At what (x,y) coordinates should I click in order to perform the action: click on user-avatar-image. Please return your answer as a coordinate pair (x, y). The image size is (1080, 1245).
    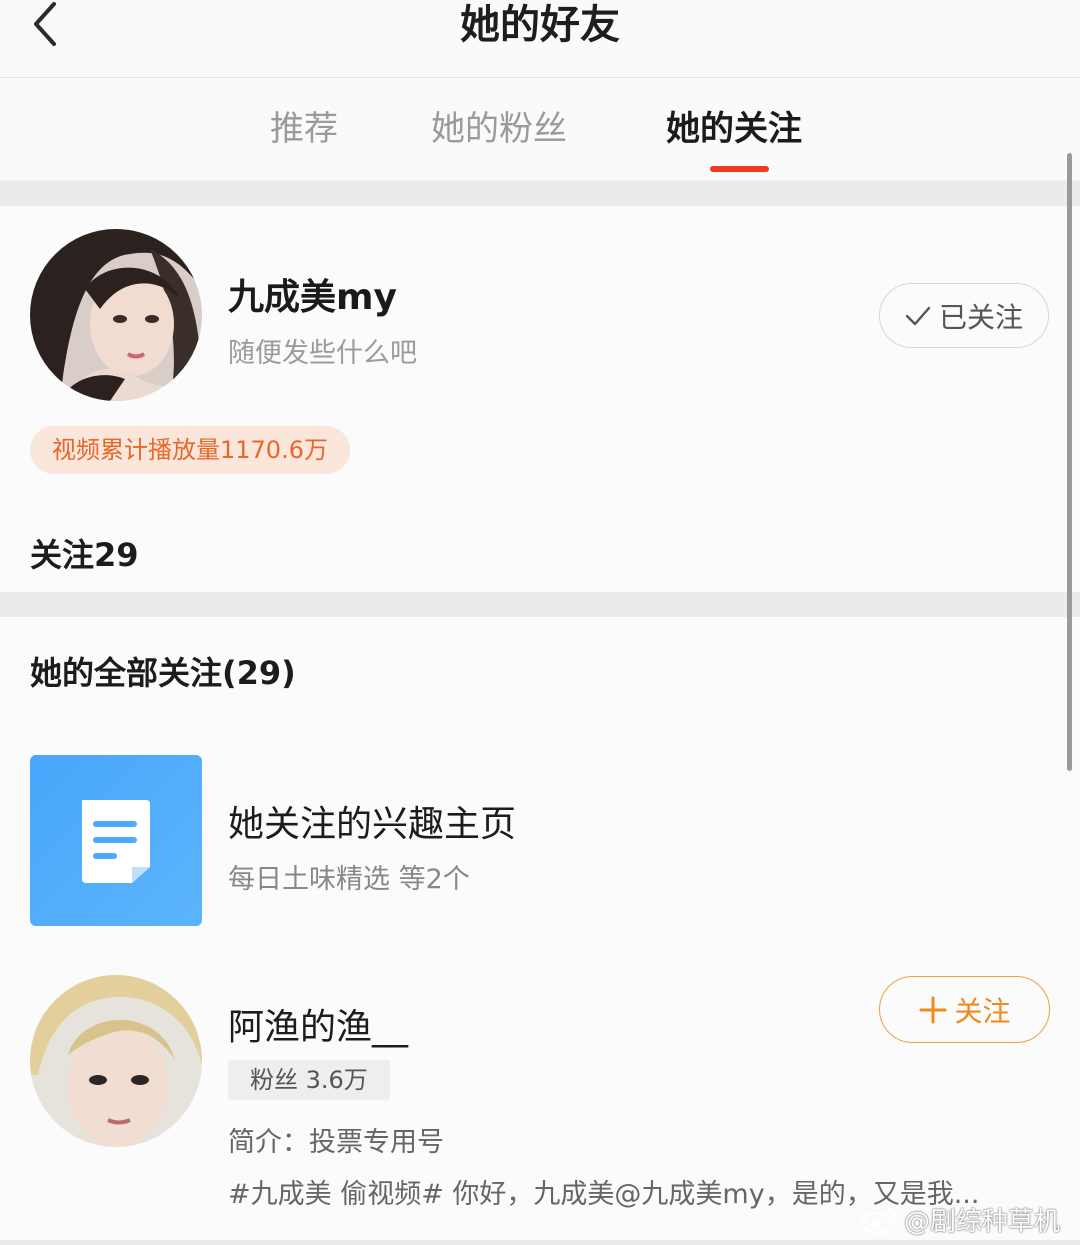
    Looking at the image, I should click on (116, 1061).